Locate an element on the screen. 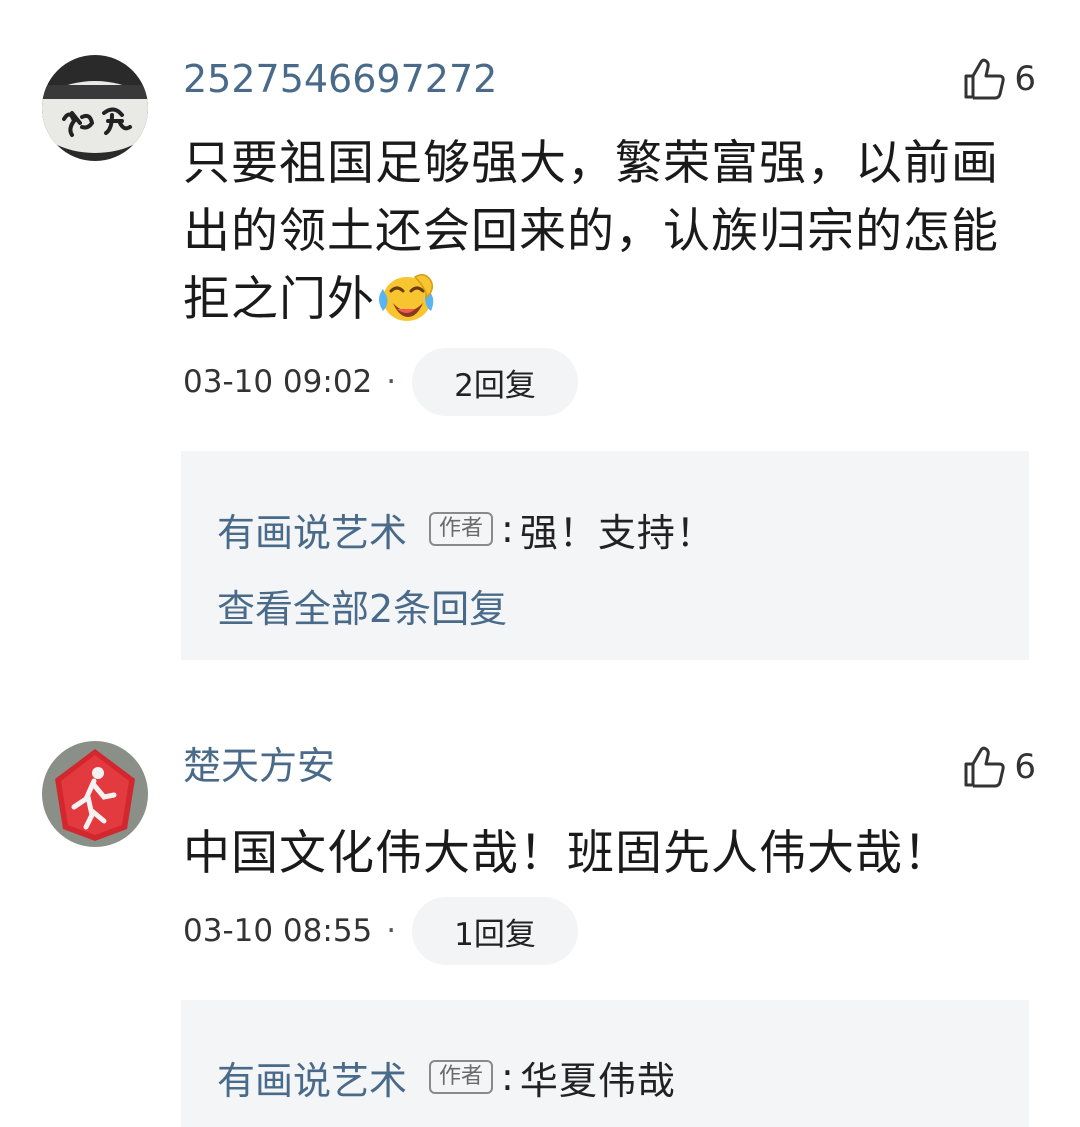  comment-text-line: 拒之门外 is located at coordinates (608, 300).